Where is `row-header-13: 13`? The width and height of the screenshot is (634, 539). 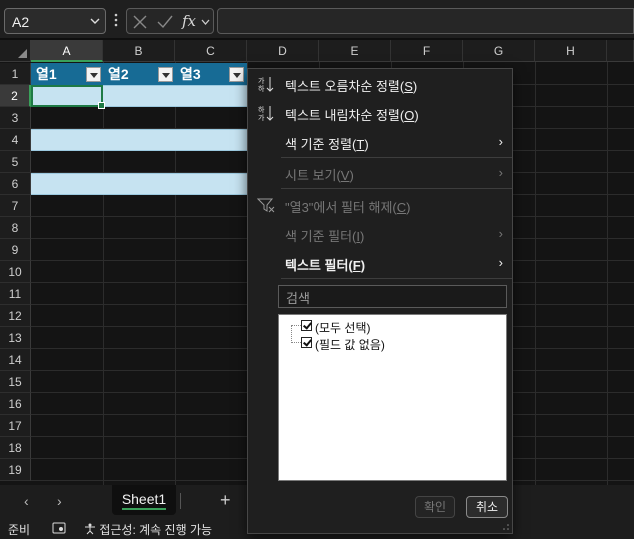 row-header-13: 13 is located at coordinates (15, 338).